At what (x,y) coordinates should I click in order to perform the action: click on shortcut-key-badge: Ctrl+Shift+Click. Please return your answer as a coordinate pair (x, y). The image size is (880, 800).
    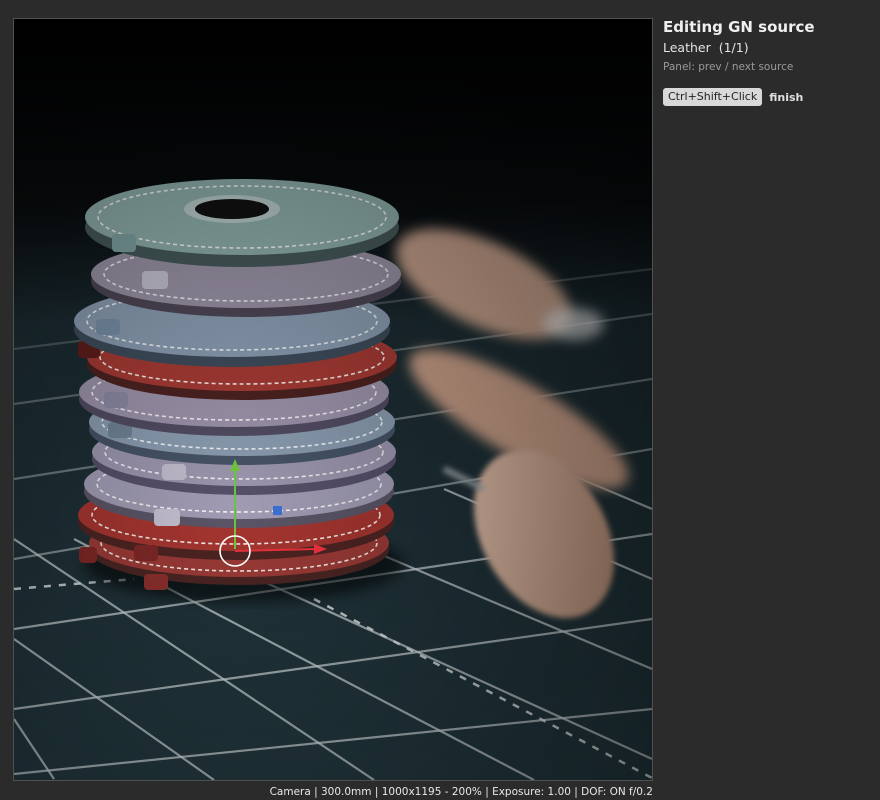
    Looking at the image, I should click on (713, 97).